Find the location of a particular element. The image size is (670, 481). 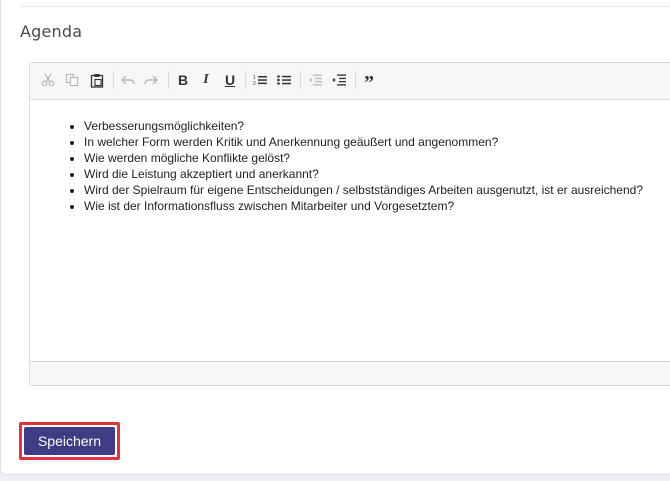

list-item: Verbesserungsmöglichkeiten? is located at coordinates (376, 126).